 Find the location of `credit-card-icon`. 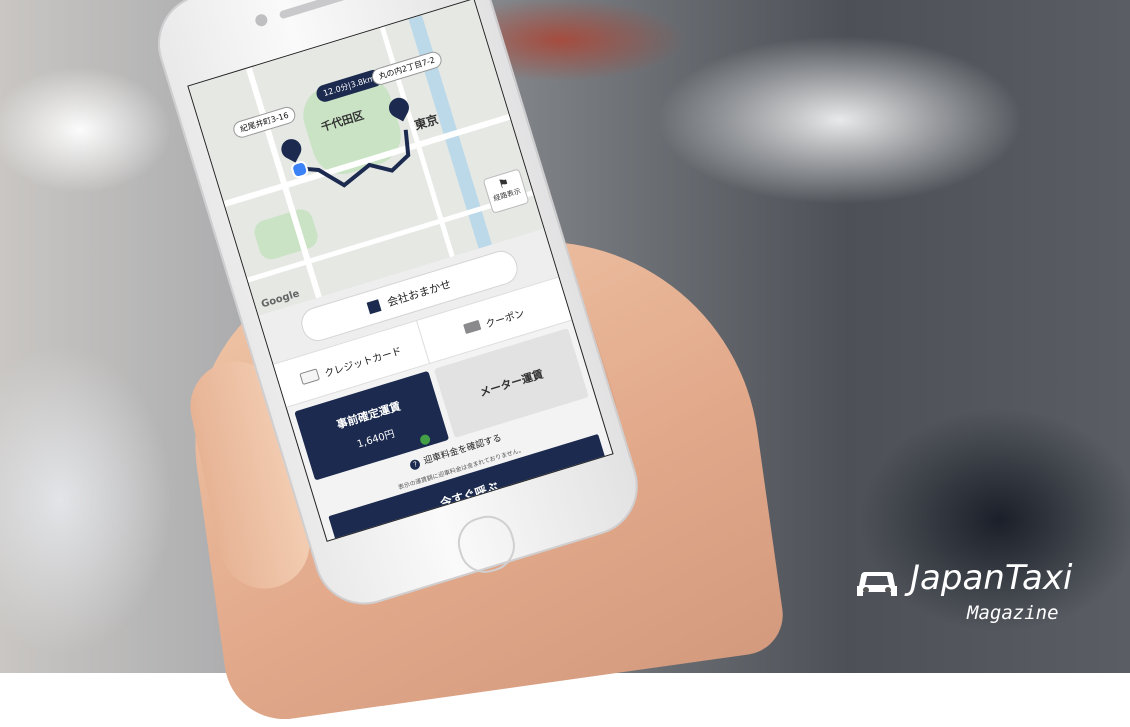

credit-card-icon is located at coordinates (310, 376).